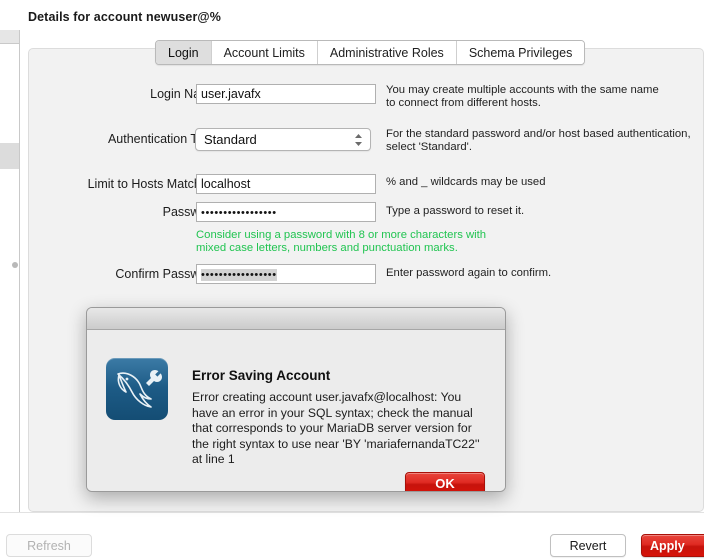 The height and width of the screenshot is (560, 704). Describe the element at coordinates (9, 37) in the screenshot. I see `left-rail-top-block` at that location.